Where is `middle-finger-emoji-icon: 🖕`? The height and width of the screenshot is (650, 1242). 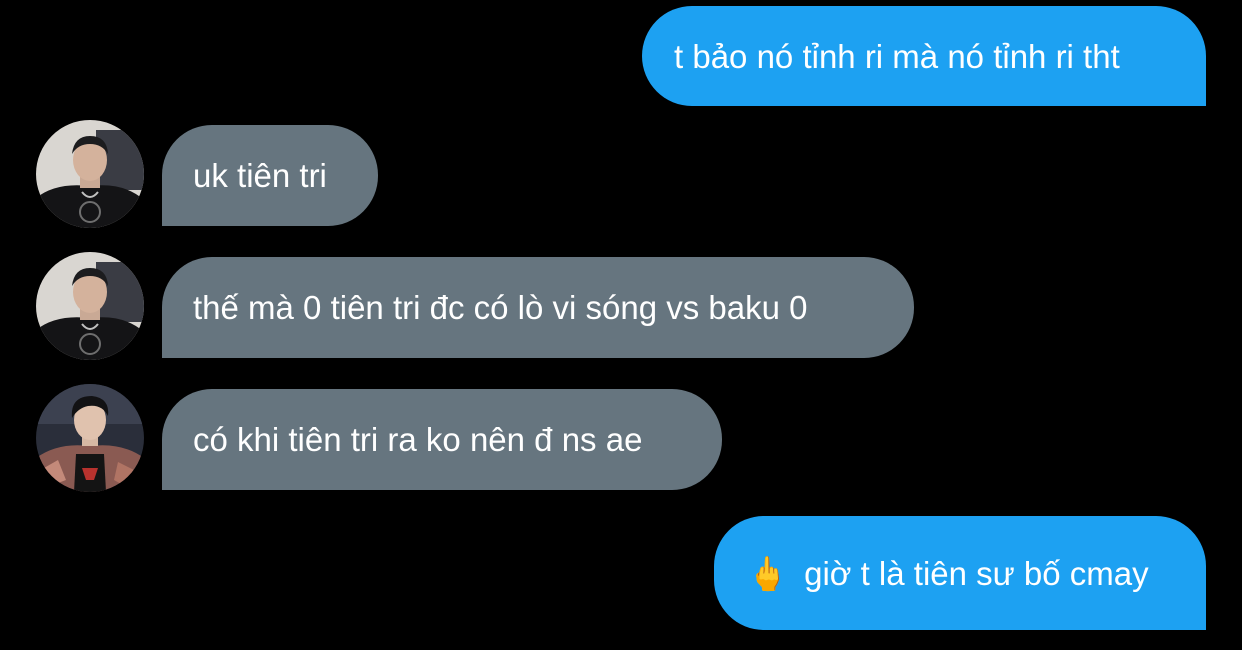 middle-finger-emoji-icon: 🖕 is located at coordinates (768, 573).